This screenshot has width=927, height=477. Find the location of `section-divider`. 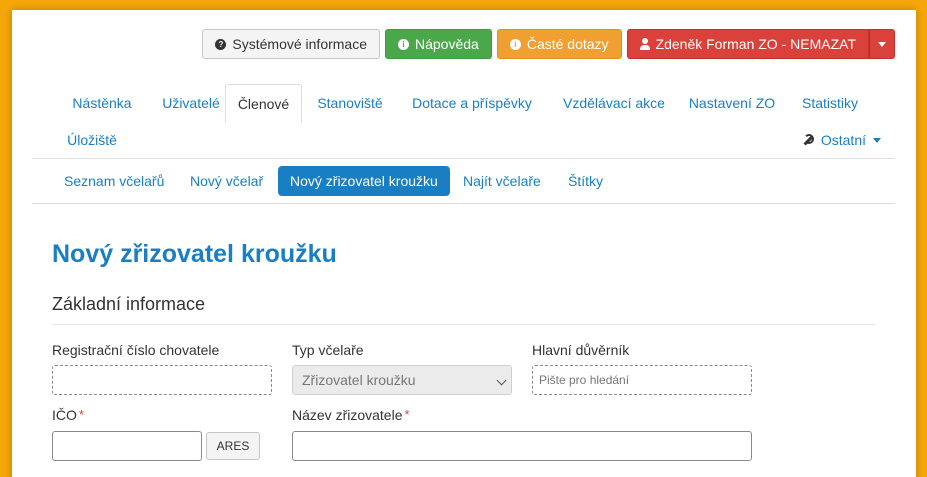

section-divider is located at coordinates (463, 324).